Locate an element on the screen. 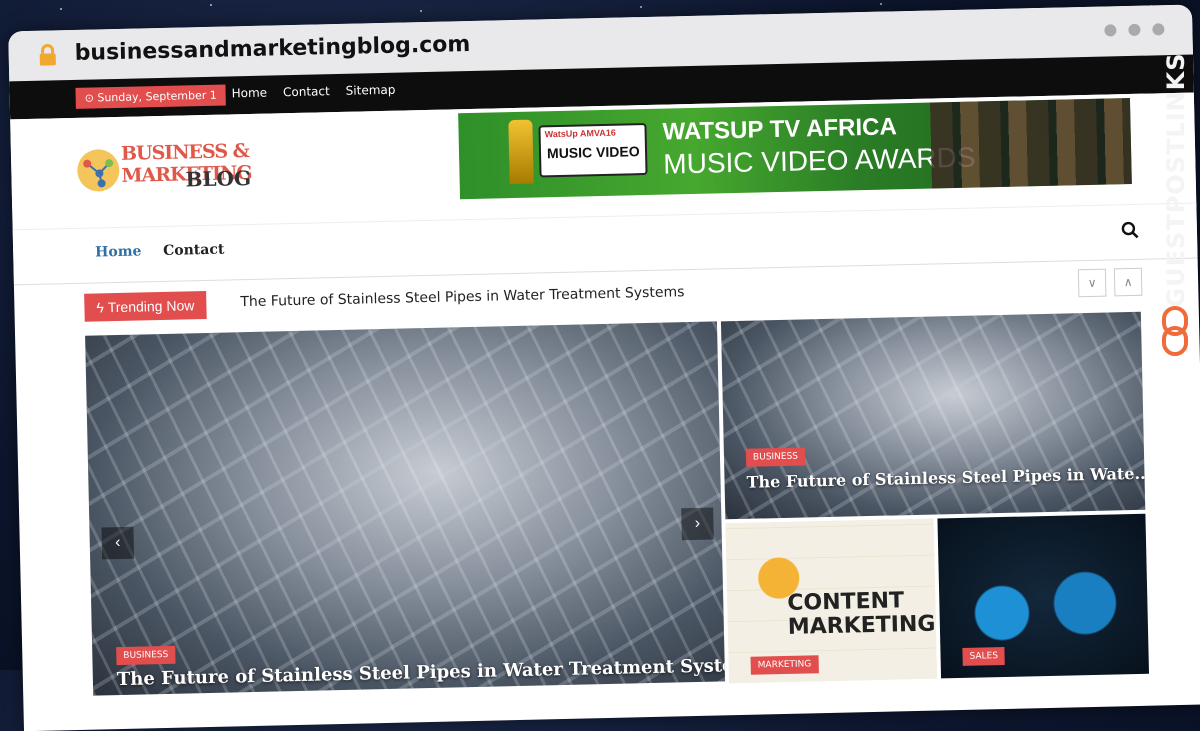  chevron-left-icon: ‹ is located at coordinates (118, 543).